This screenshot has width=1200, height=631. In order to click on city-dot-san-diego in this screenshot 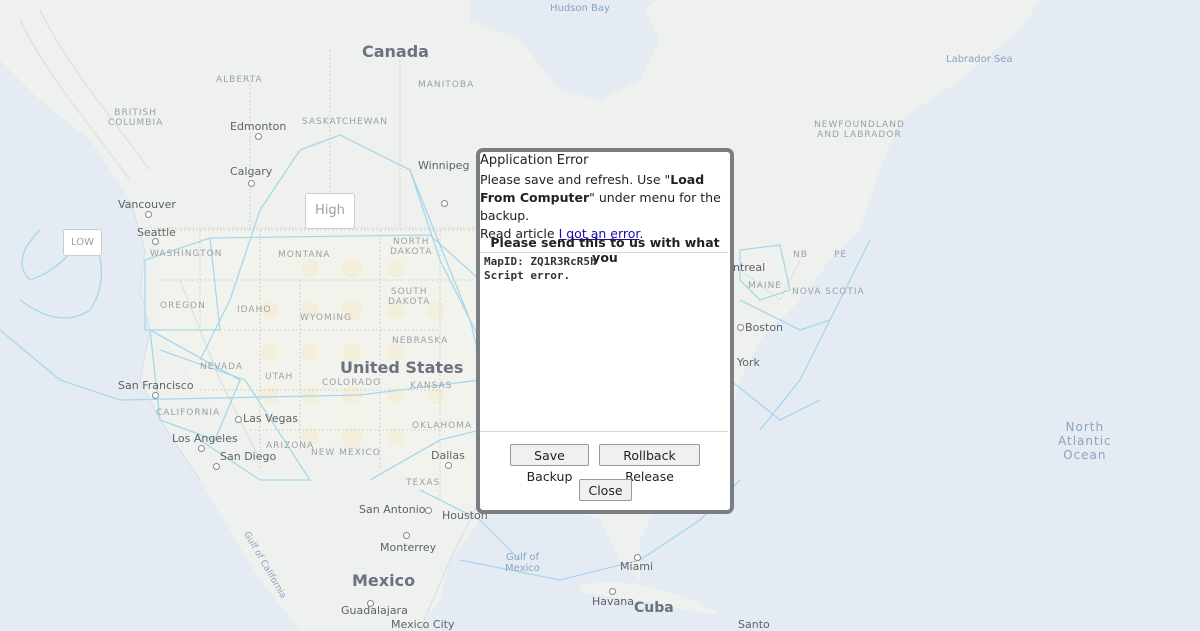, I will do `click(216, 466)`.